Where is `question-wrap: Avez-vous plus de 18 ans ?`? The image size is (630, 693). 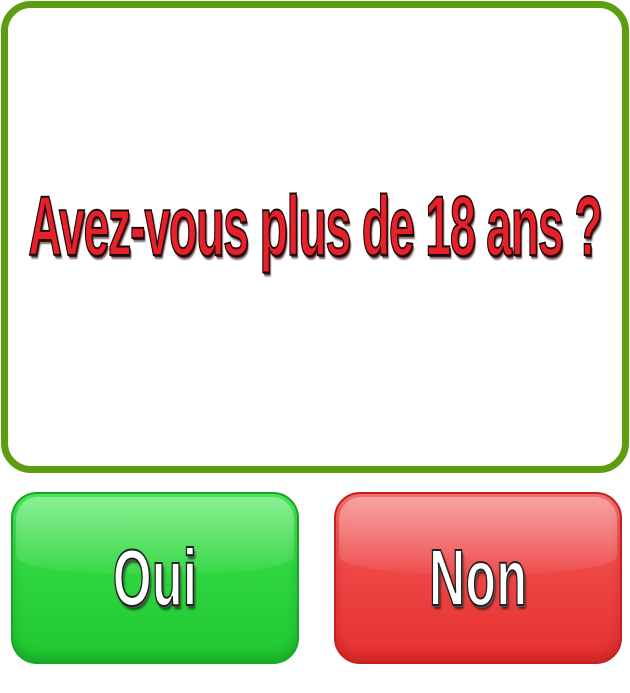 question-wrap: Avez-vous plus de 18 ans ? is located at coordinates (315, 226).